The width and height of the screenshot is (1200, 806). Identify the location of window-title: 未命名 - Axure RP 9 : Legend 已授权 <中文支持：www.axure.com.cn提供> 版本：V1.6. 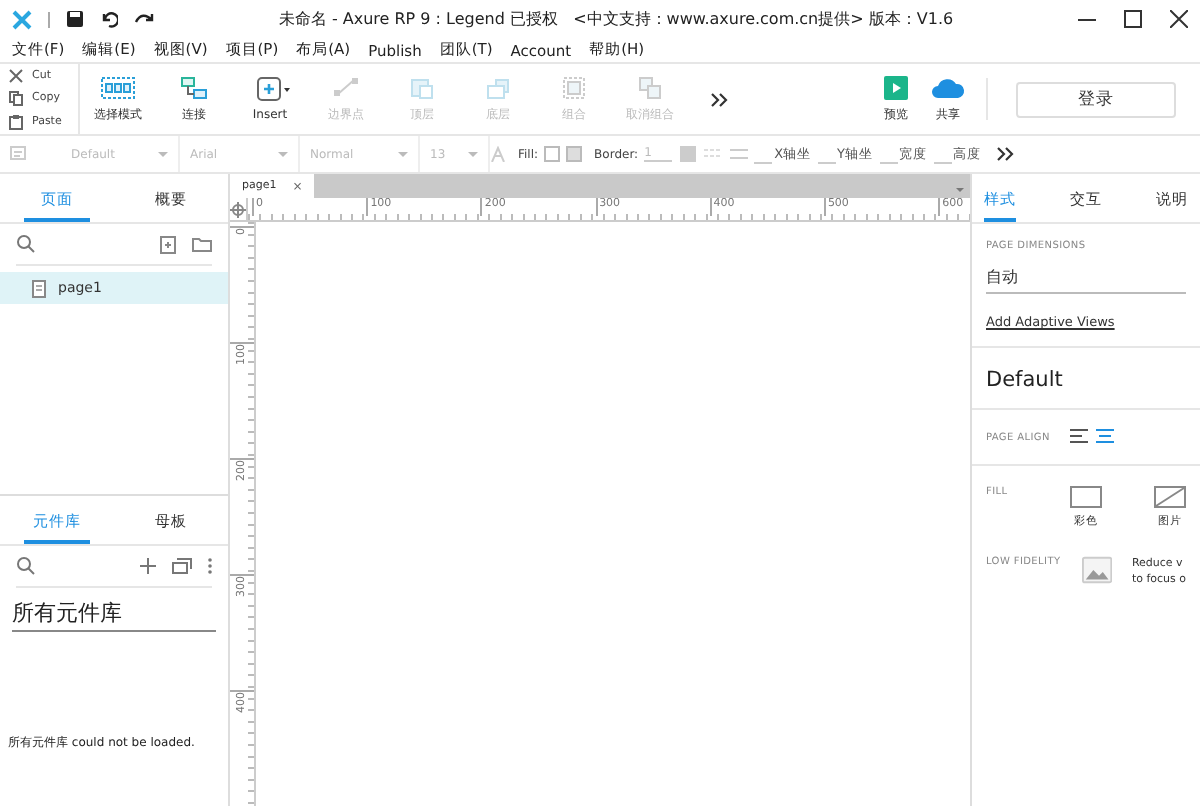
(616, 19).